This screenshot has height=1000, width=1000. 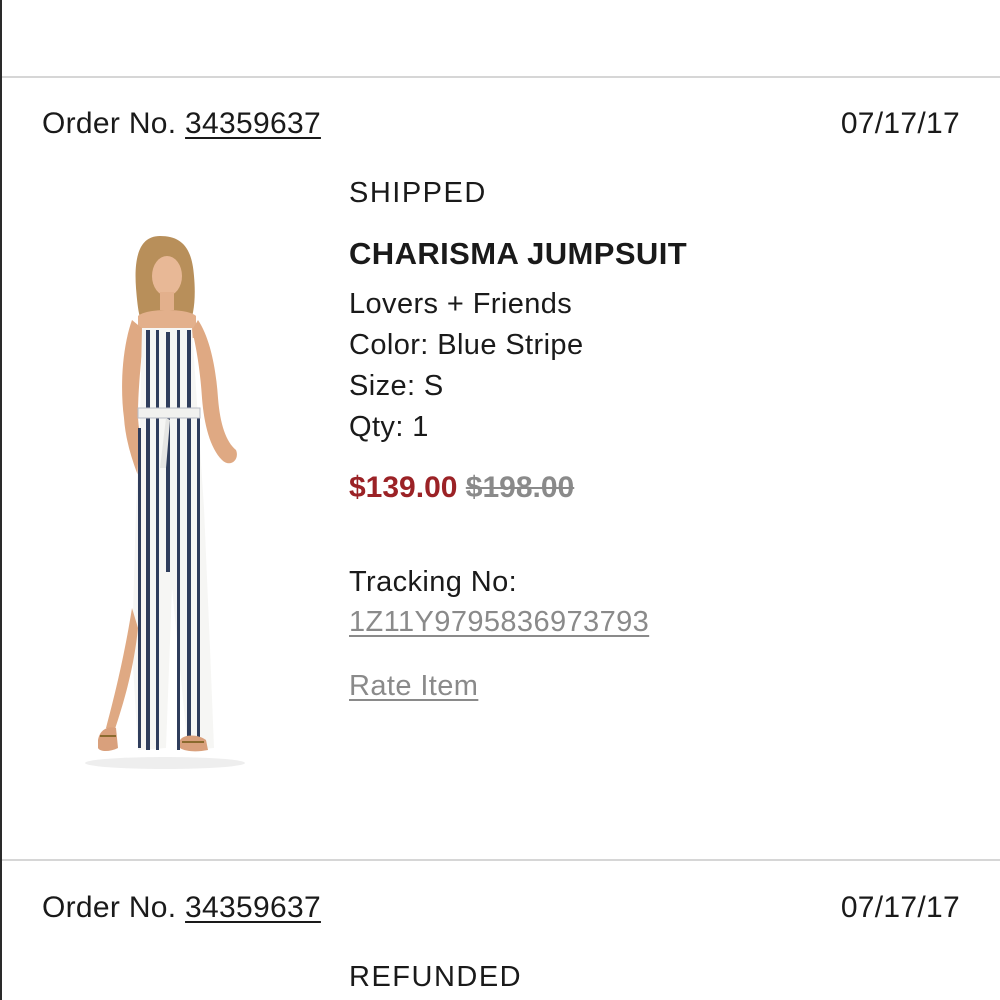 What do you see at coordinates (403, 487) in the screenshot?
I see `sale-price: $139.00` at bounding box center [403, 487].